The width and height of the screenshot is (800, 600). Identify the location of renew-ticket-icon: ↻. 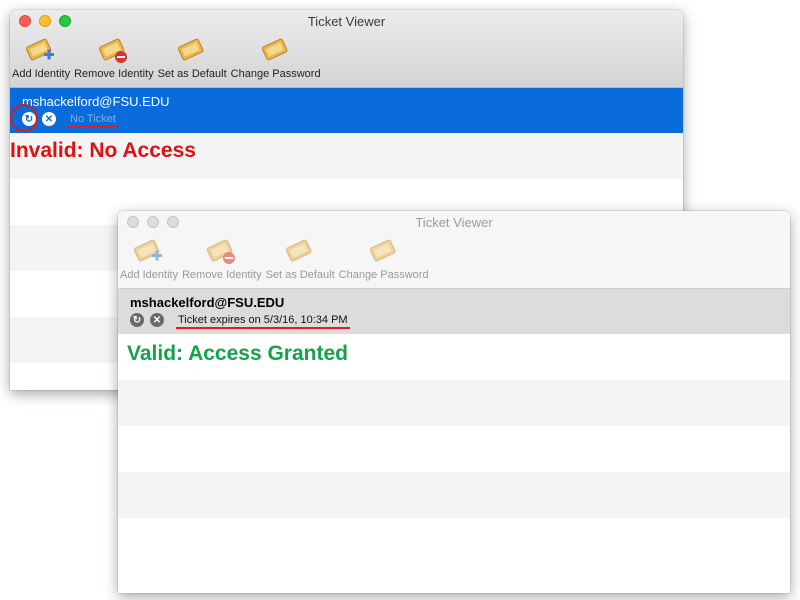
(137, 320).